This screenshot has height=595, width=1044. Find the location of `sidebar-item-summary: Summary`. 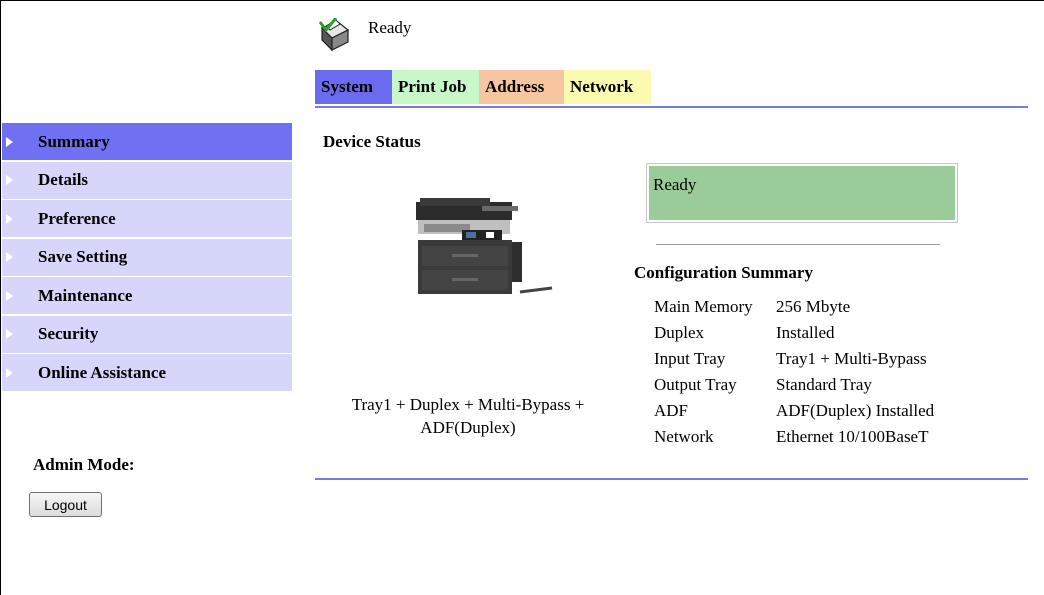

sidebar-item-summary: Summary is located at coordinates (147, 141).